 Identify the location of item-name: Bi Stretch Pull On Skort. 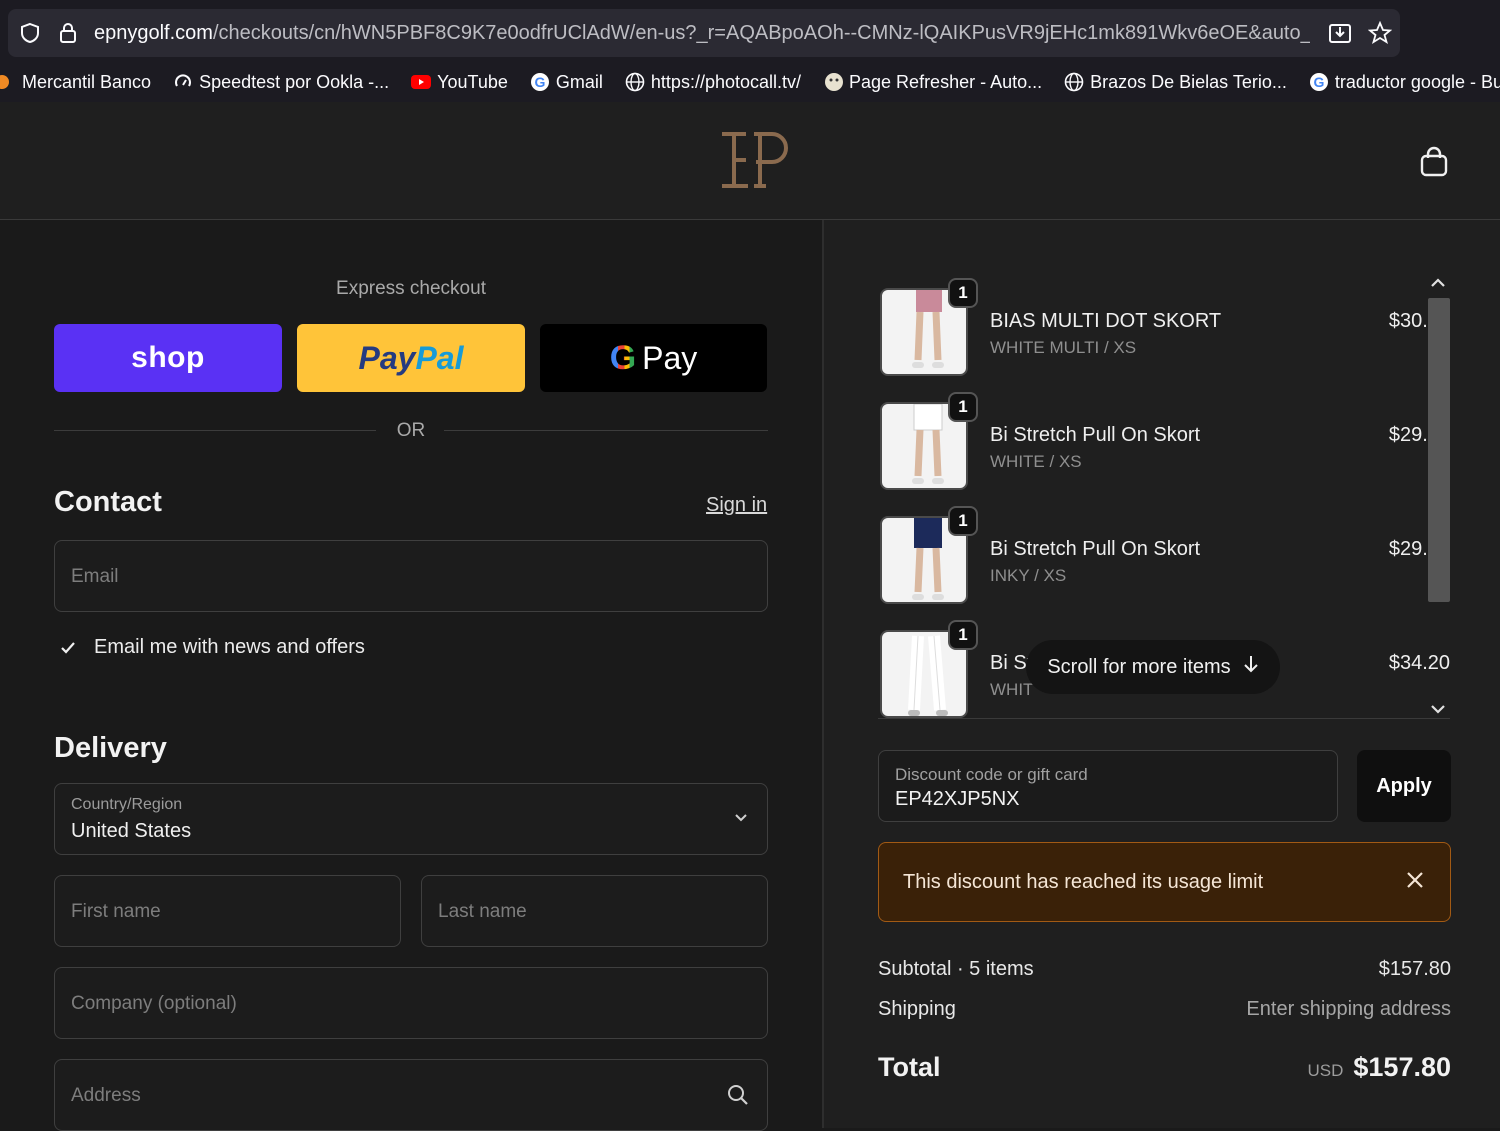
(1095, 435).